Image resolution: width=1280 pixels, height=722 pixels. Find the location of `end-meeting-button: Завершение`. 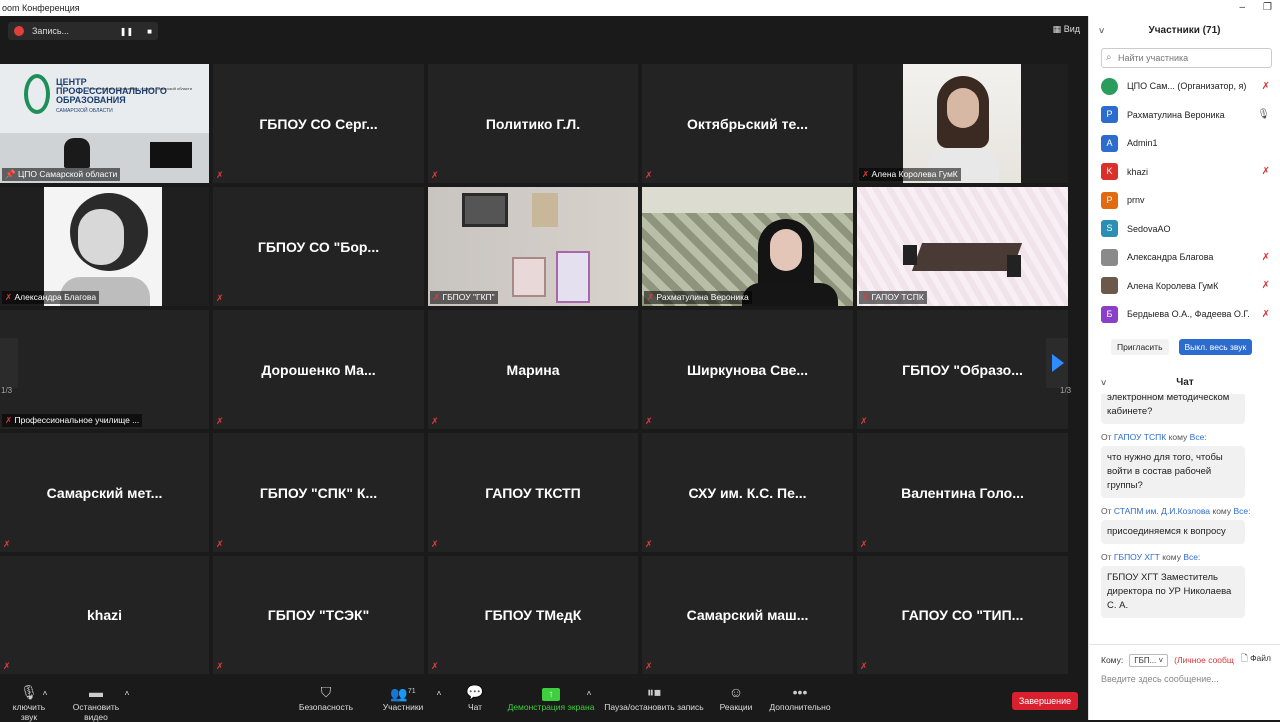

end-meeting-button: Завершение is located at coordinates (1045, 701).